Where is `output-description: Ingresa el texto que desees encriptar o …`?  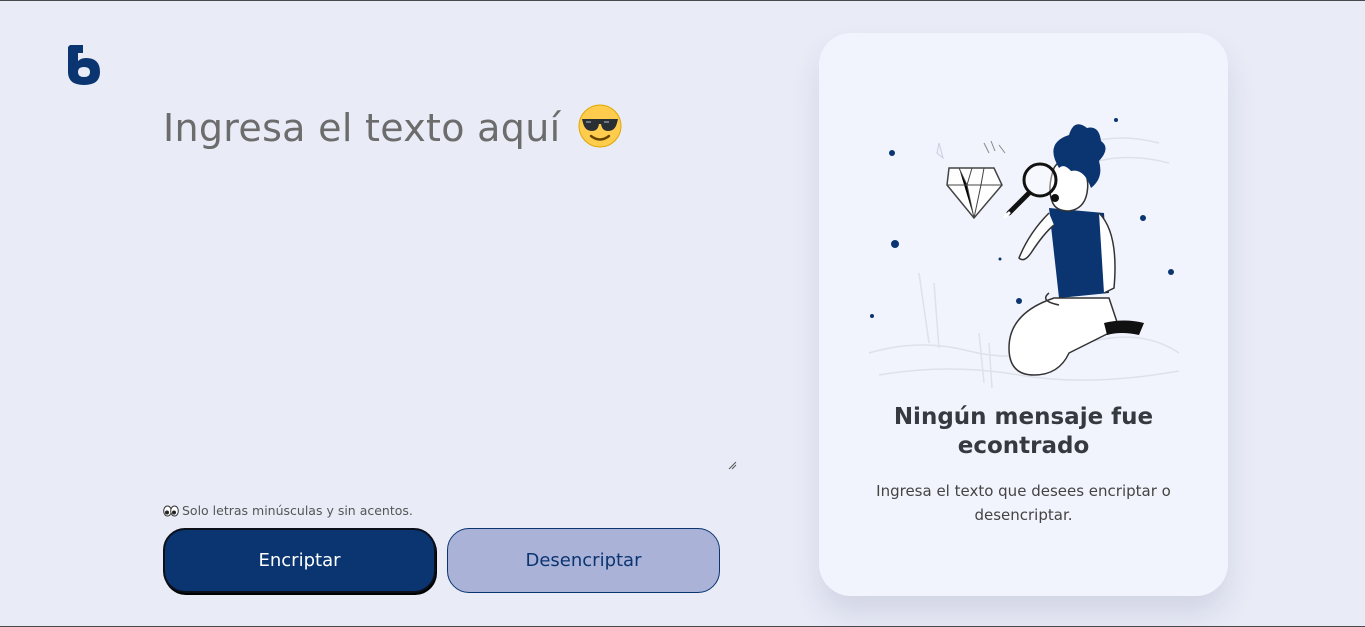 output-description: Ingresa el texto que desees encriptar o … is located at coordinates (1023, 503).